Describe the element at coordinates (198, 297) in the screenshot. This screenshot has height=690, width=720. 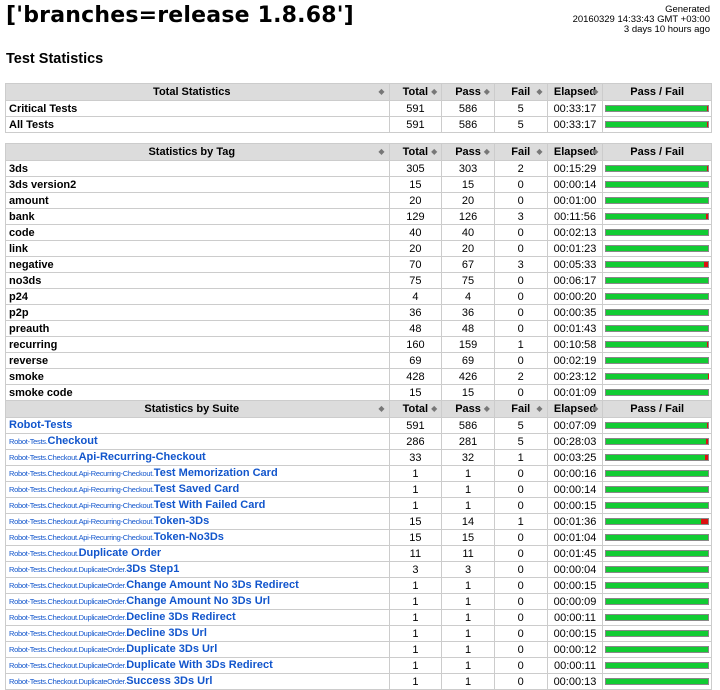
I see `stat-name: p24` at that location.